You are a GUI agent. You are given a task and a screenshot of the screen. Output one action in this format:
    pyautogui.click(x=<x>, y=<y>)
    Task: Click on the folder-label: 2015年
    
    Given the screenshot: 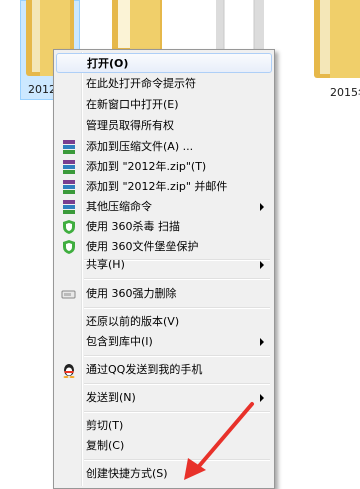 What is the action you would take?
    pyautogui.click(x=345, y=92)
    